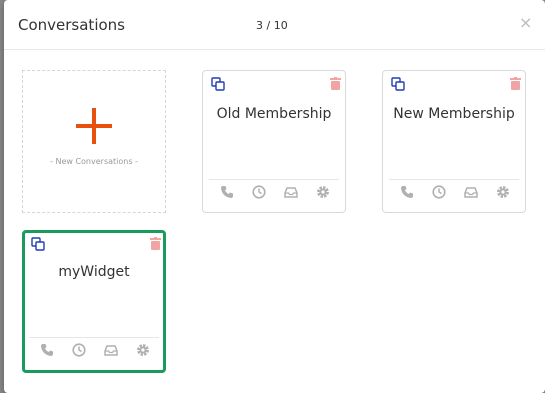  Describe the element at coordinates (94, 272) in the screenshot. I see `conversation-name: myWidget` at that location.